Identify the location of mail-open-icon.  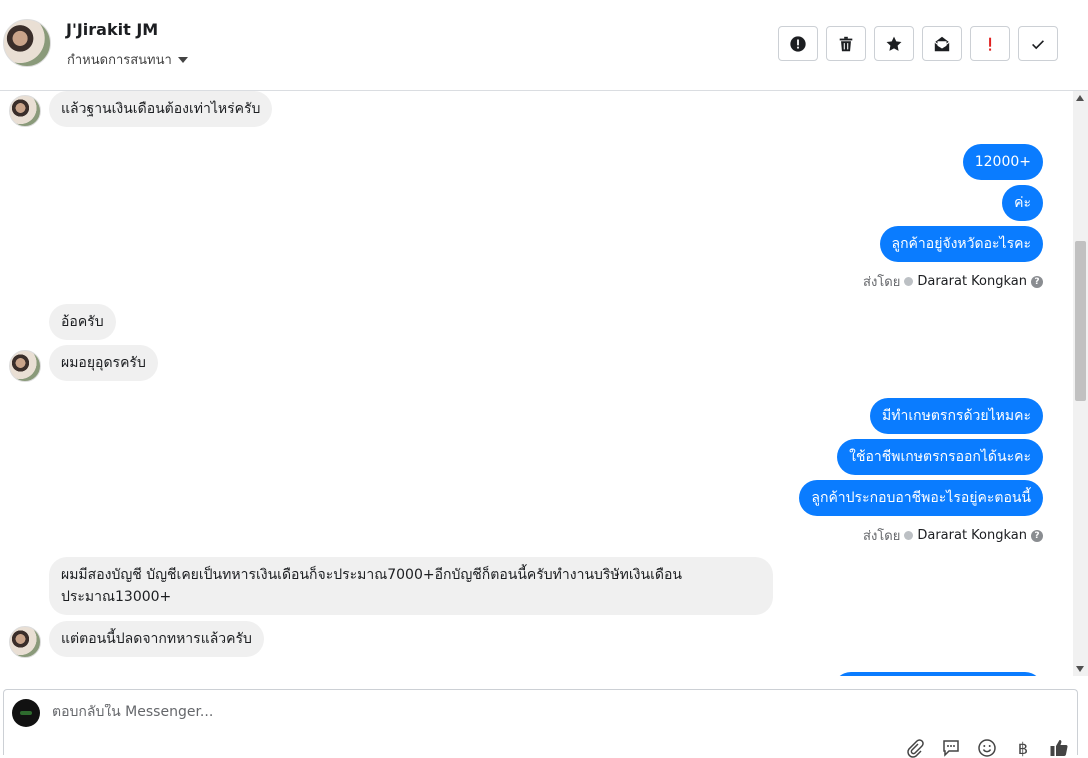
(942, 43).